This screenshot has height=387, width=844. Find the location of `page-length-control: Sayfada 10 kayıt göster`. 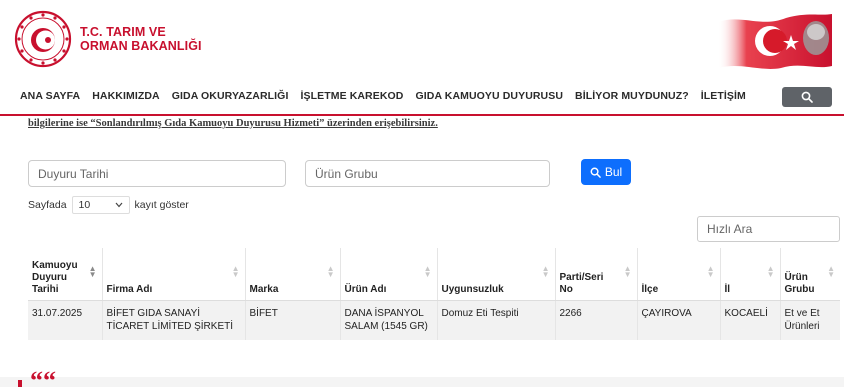

page-length-control: Sayfada 10 kayıt göster is located at coordinates (108, 205).